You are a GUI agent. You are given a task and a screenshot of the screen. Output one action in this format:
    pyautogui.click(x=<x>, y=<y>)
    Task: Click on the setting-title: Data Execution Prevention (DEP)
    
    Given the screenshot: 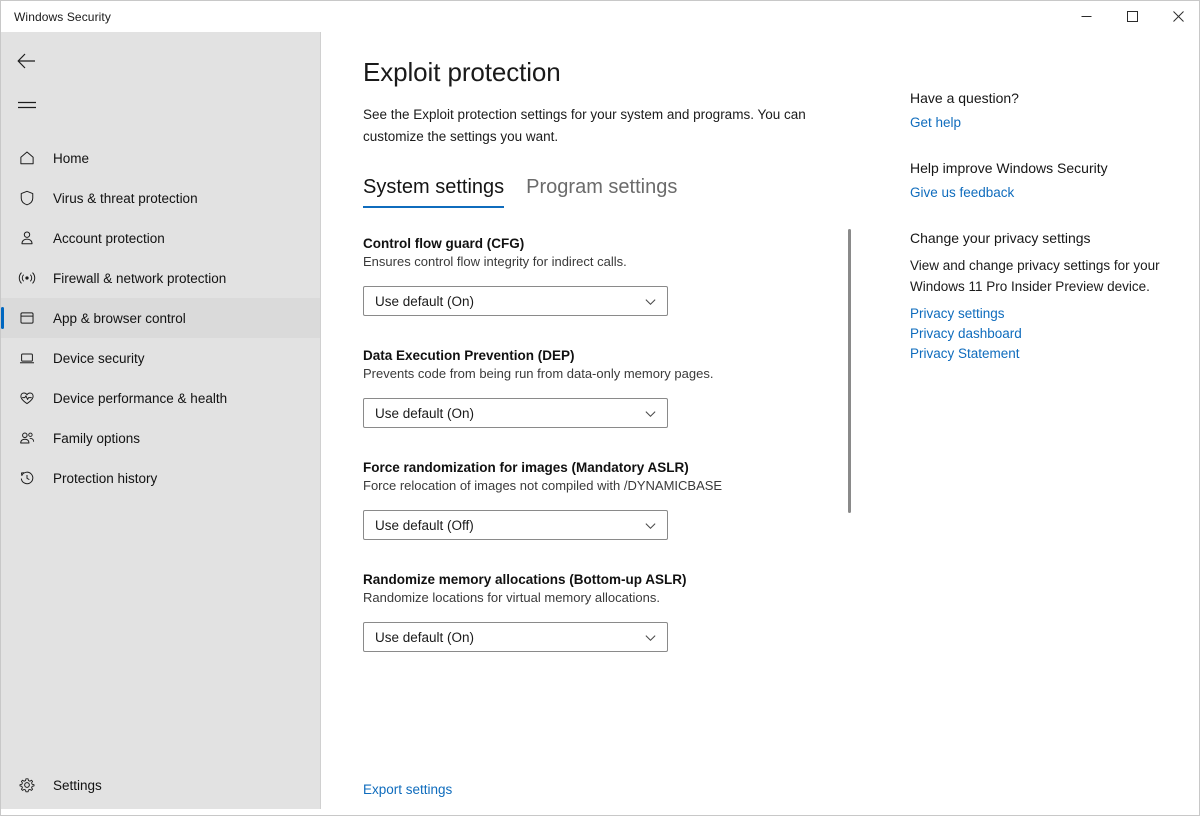 What is the action you would take?
    pyautogui.click(x=469, y=355)
    